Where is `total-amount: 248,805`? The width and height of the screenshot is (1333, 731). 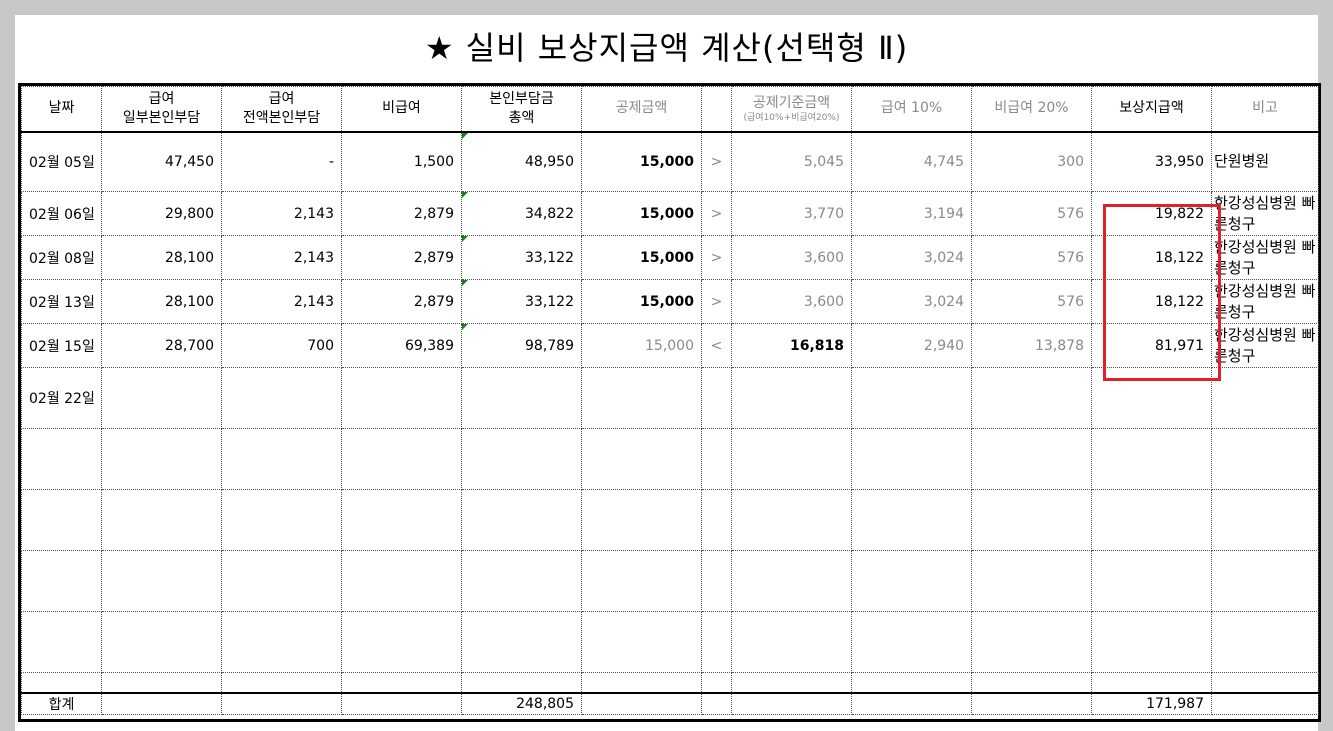 total-amount: 248,805 is located at coordinates (521, 703).